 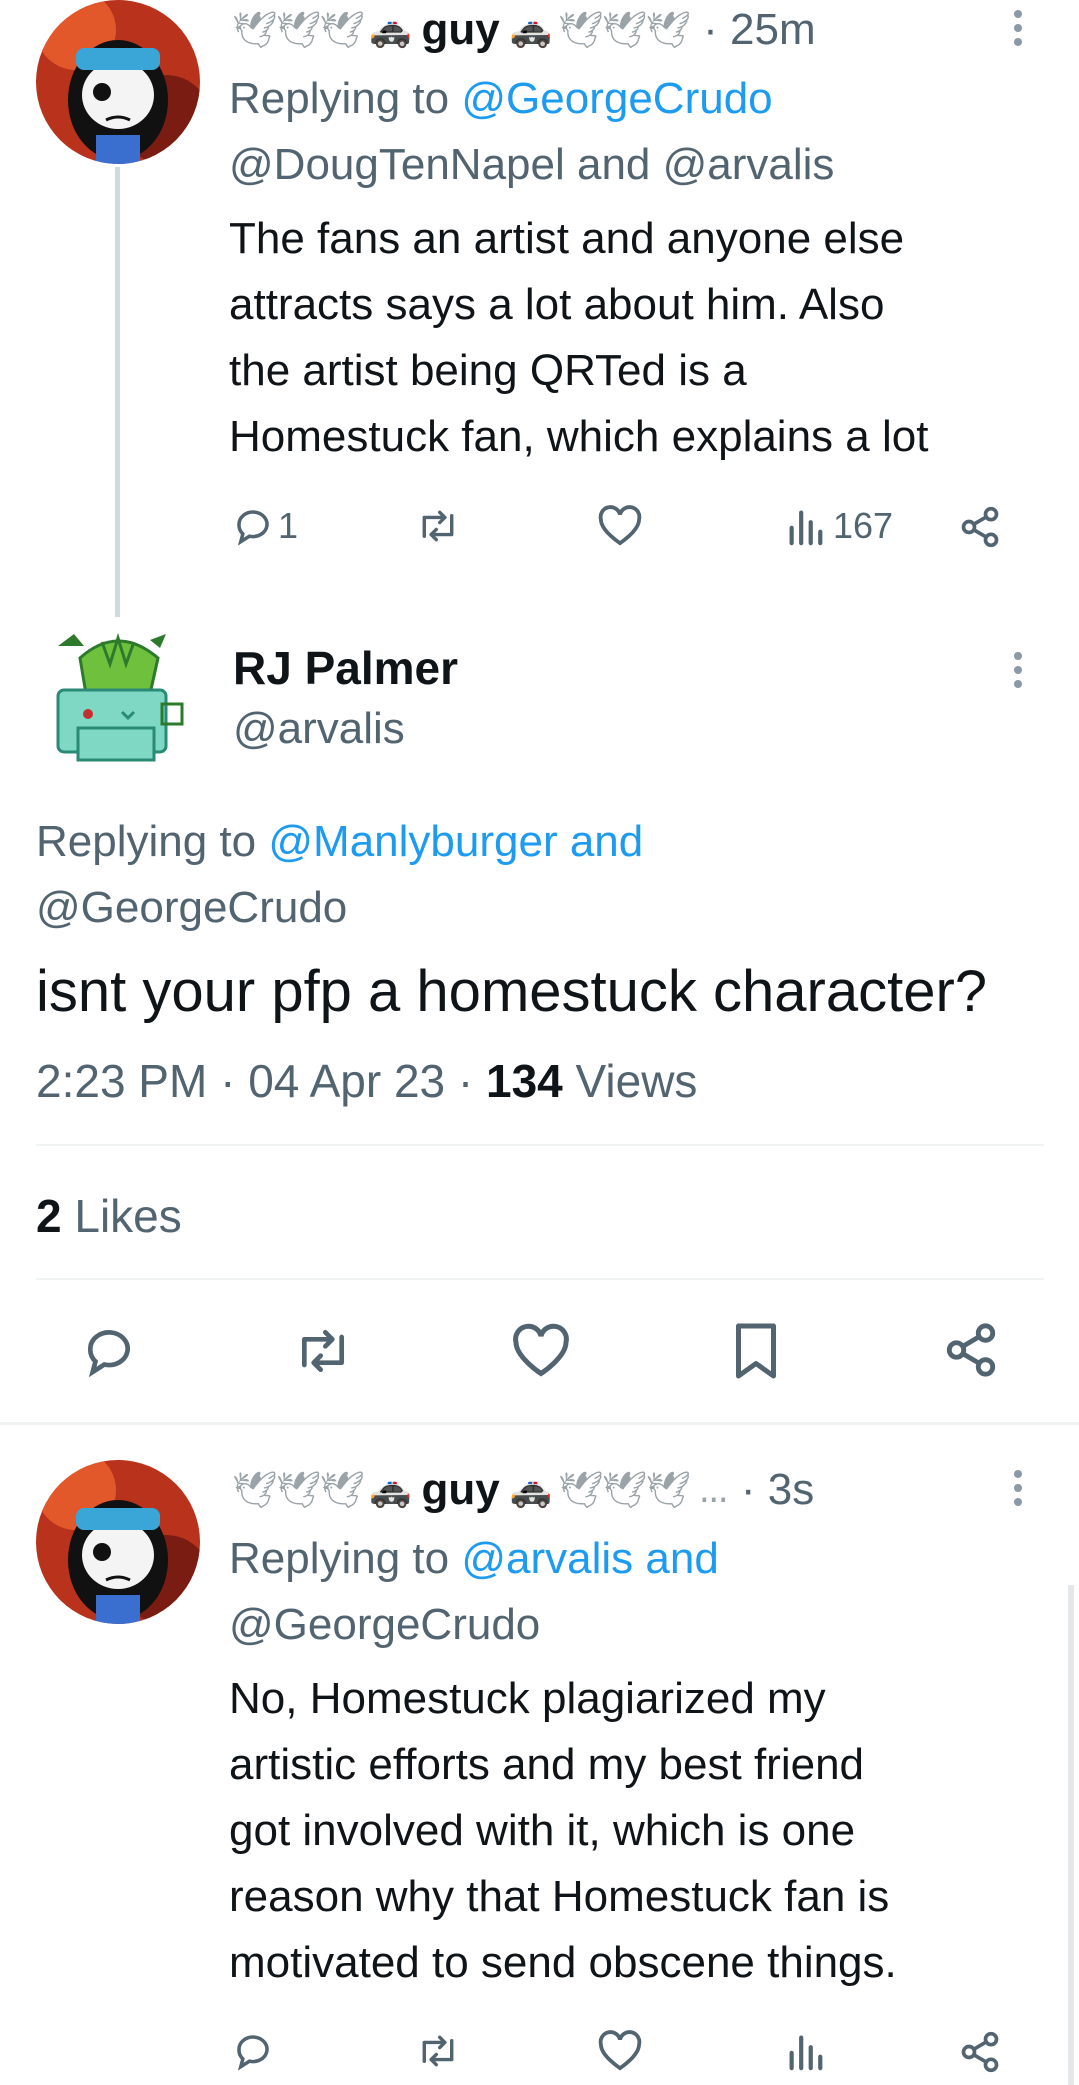 I want to click on timestamp: 2:23 PM · 04 Apr 23 ·, so click(x=261, y=1081).